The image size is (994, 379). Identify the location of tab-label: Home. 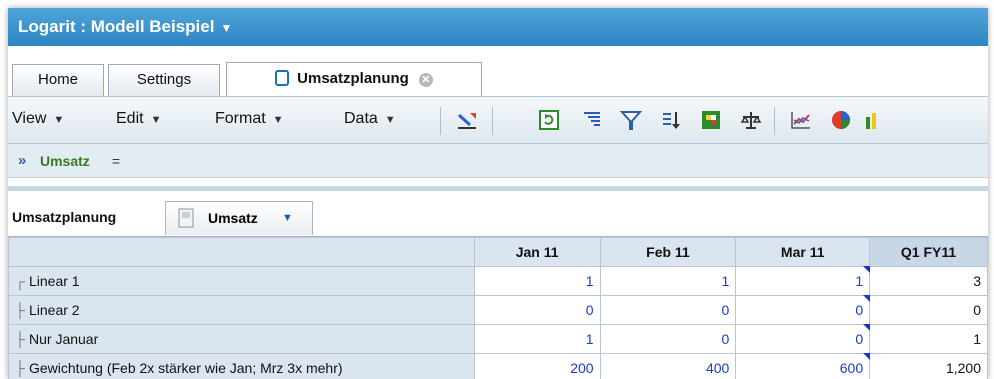
(57, 79).